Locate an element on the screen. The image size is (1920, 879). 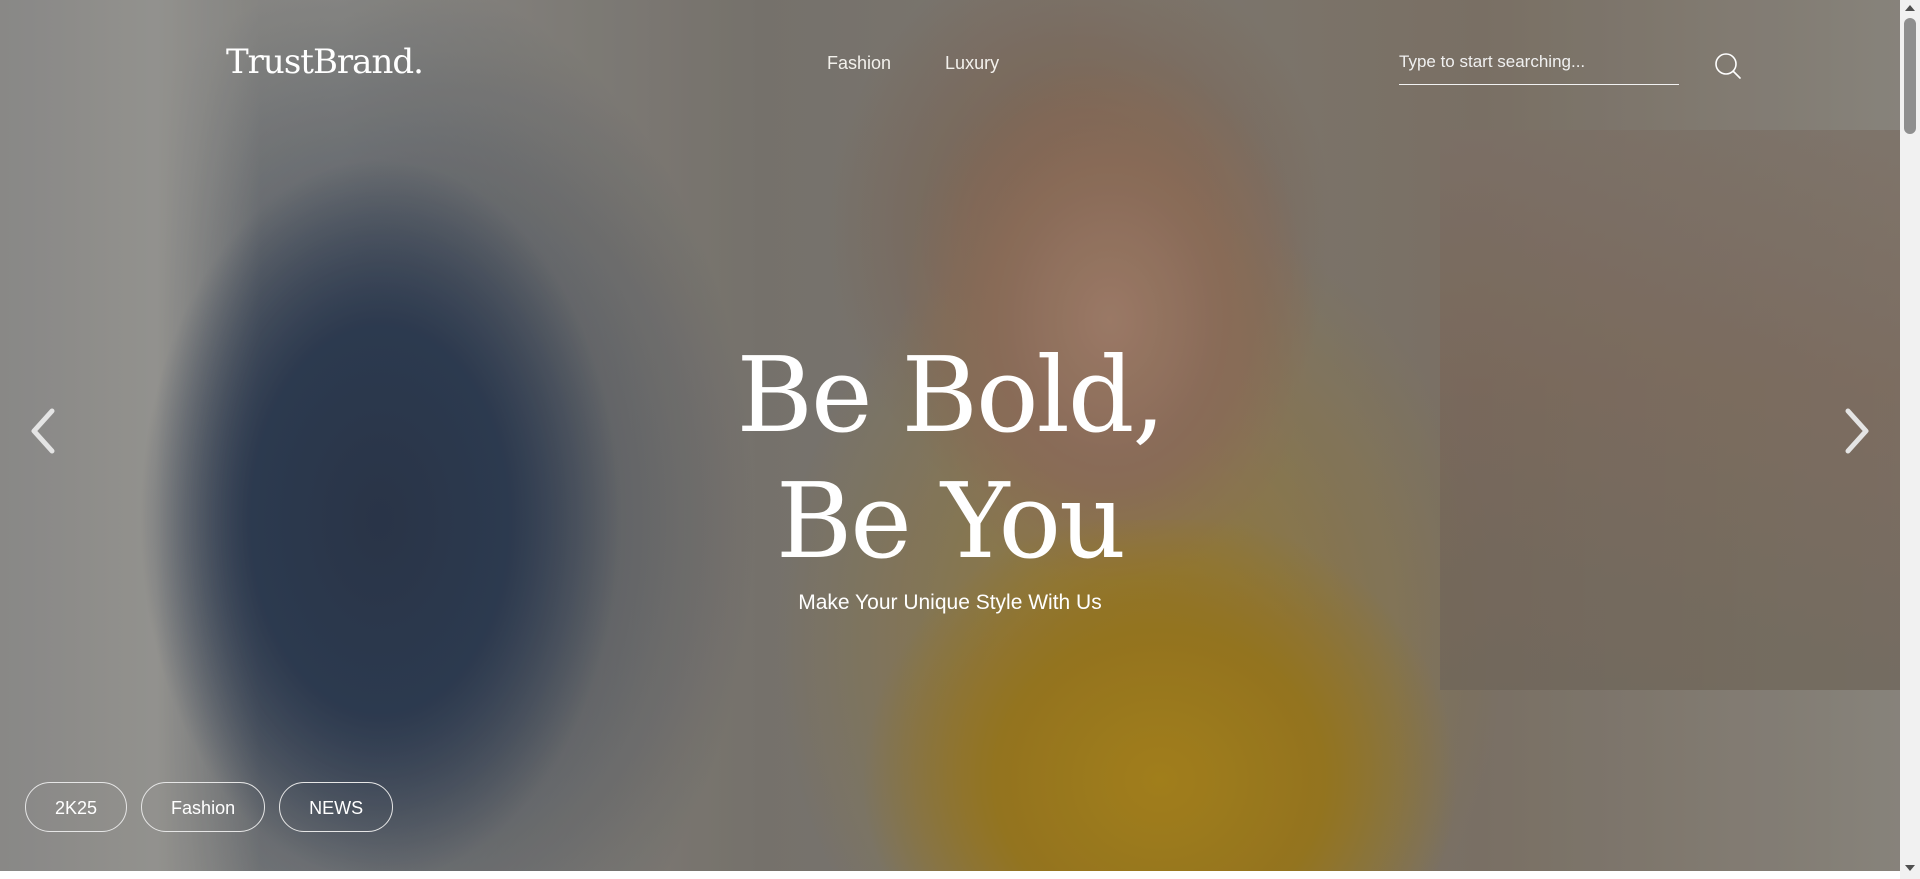
hero-headline-line2: Be You is located at coordinates (950, 521).